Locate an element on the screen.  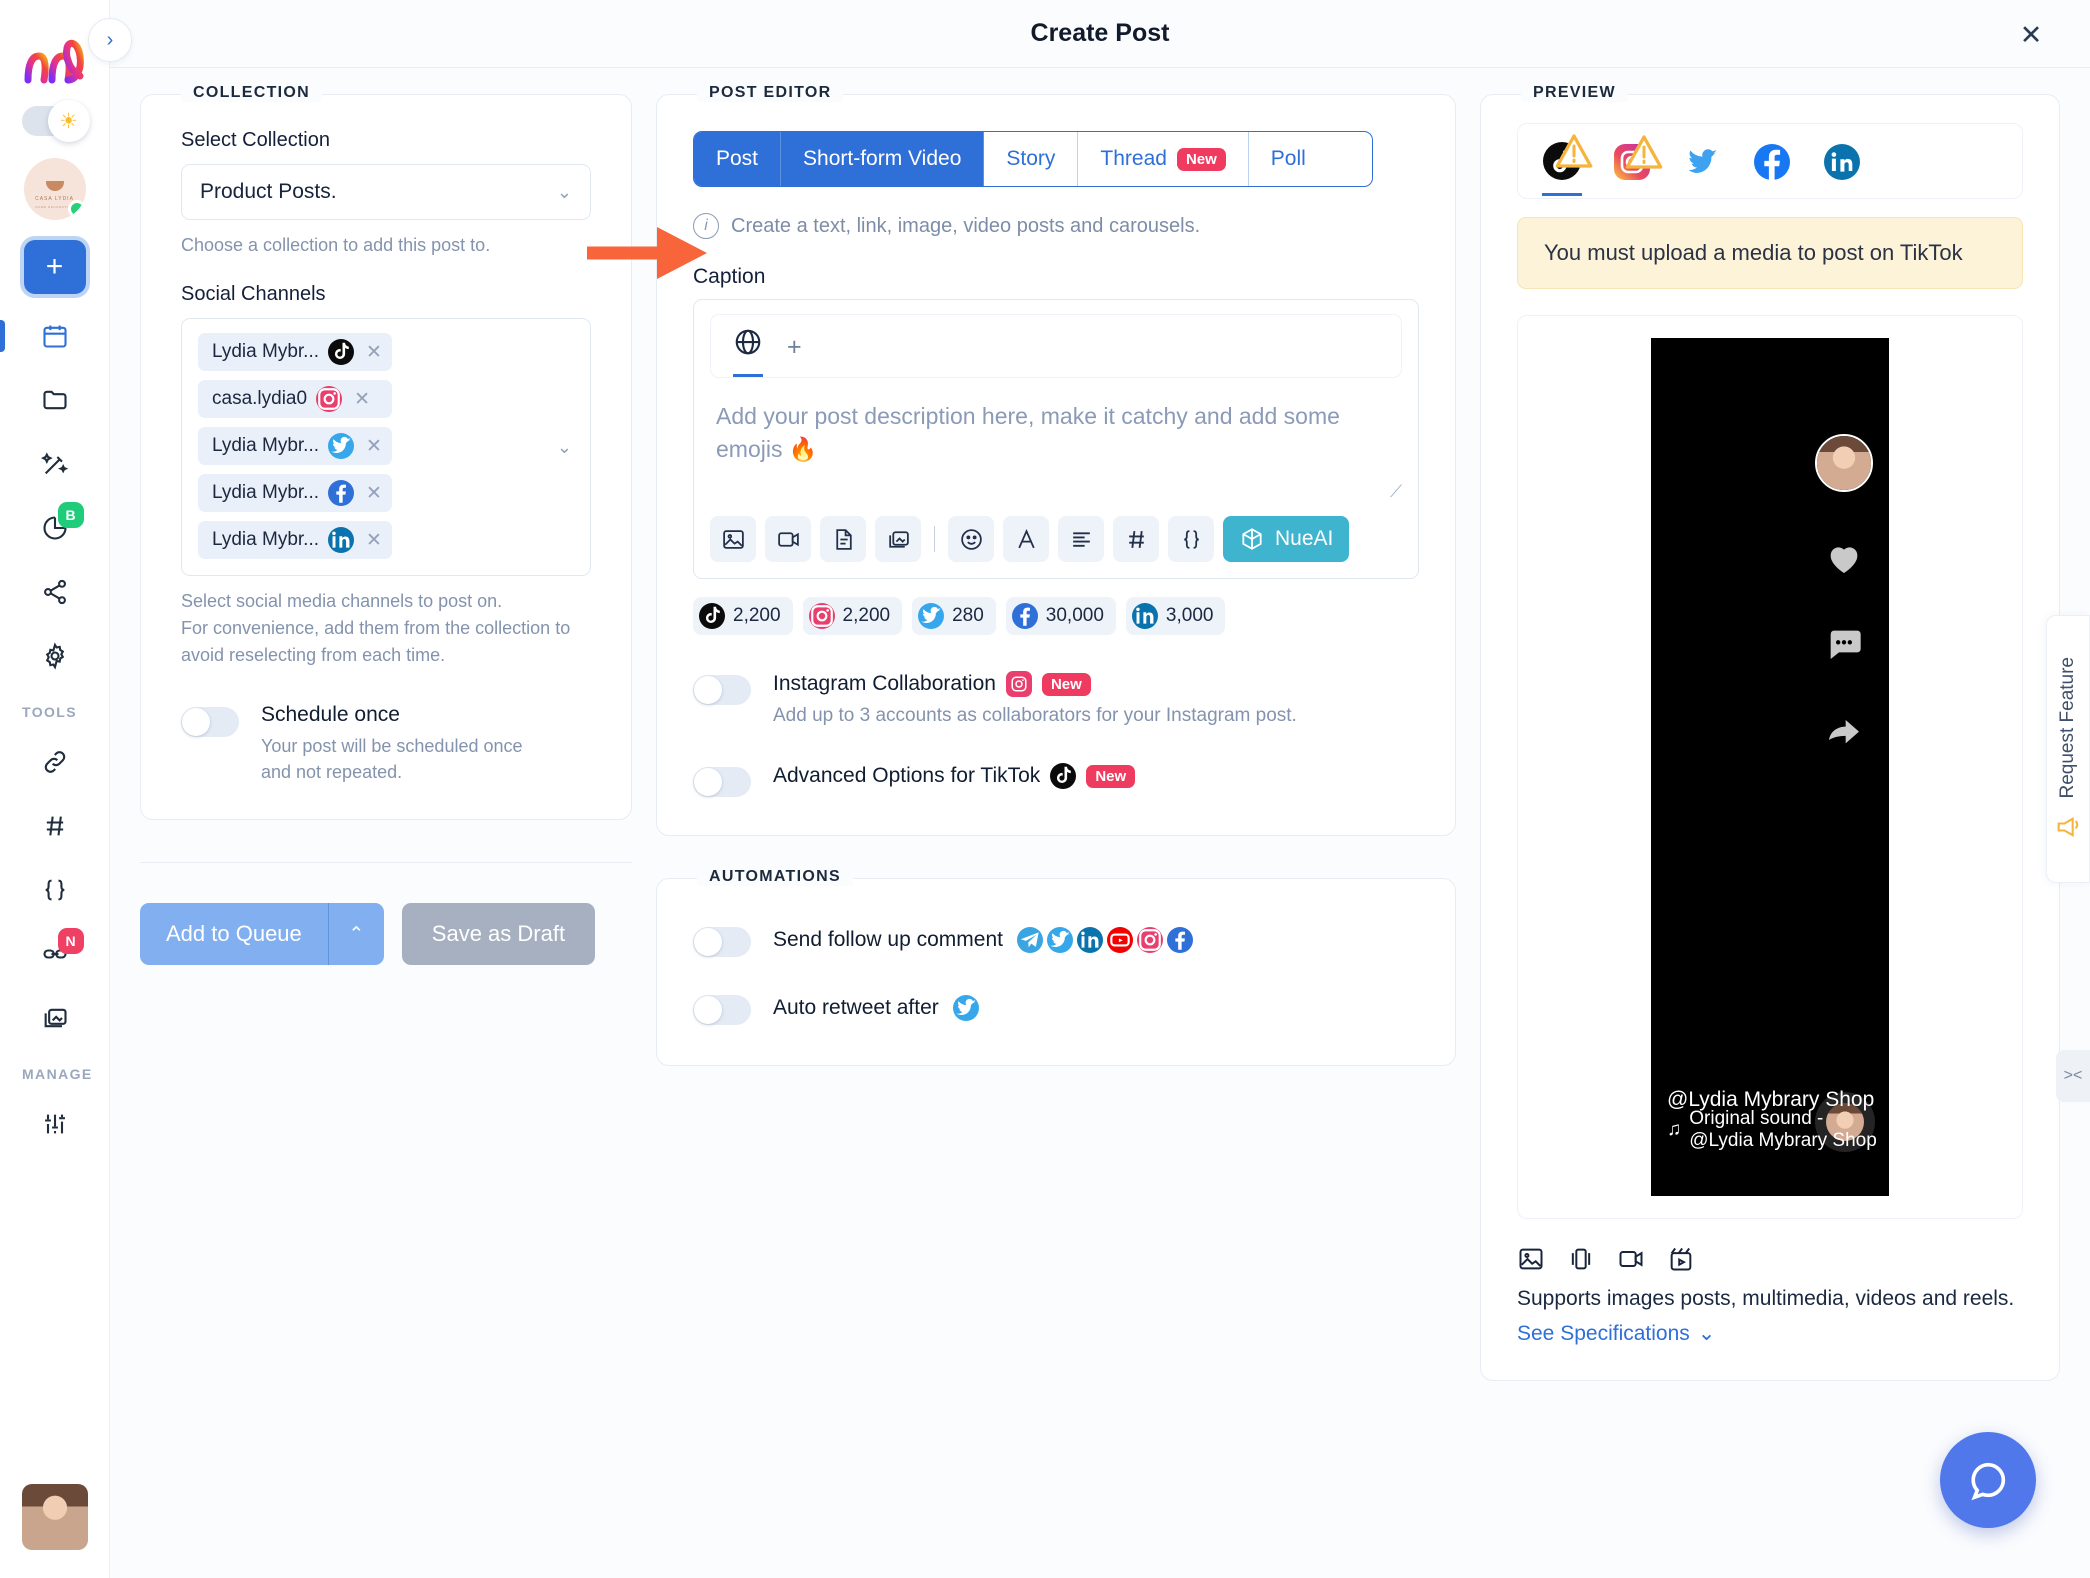
sidebar-item-shortlink: N is located at coordinates (55, 952).